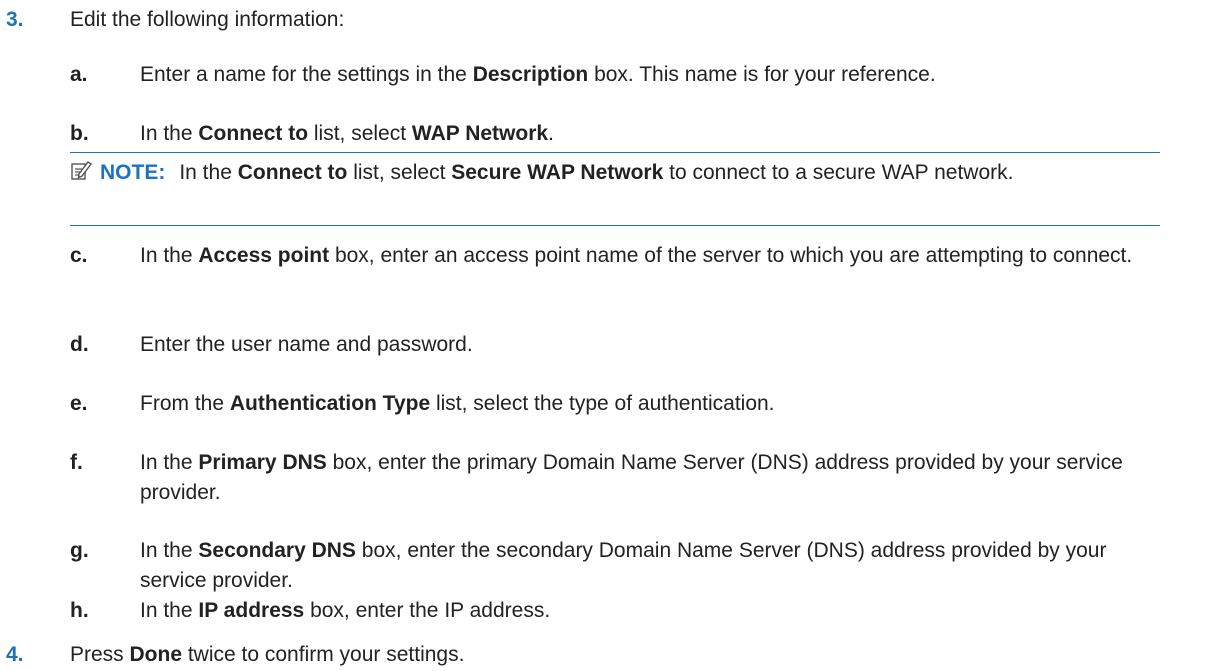 Image resolution: width=1221 pixels, height=671 pixels. What do you see at coordinates (15, 654) in the screenshot?
I see `step-number: 4.` at bounding box center [15, 654].